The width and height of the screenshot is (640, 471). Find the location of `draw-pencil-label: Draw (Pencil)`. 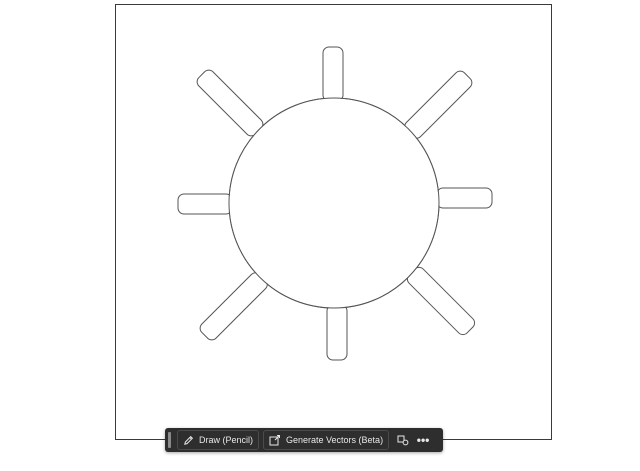

draw-pencil-label: Draw (Pencil) is located at coordinates (226, 440).